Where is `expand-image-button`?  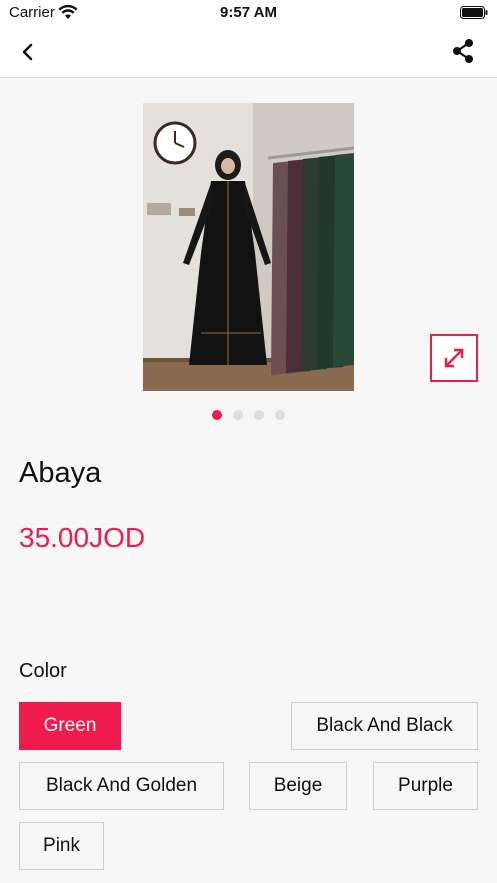
expand-image-button is located at coordinates (454, 358).